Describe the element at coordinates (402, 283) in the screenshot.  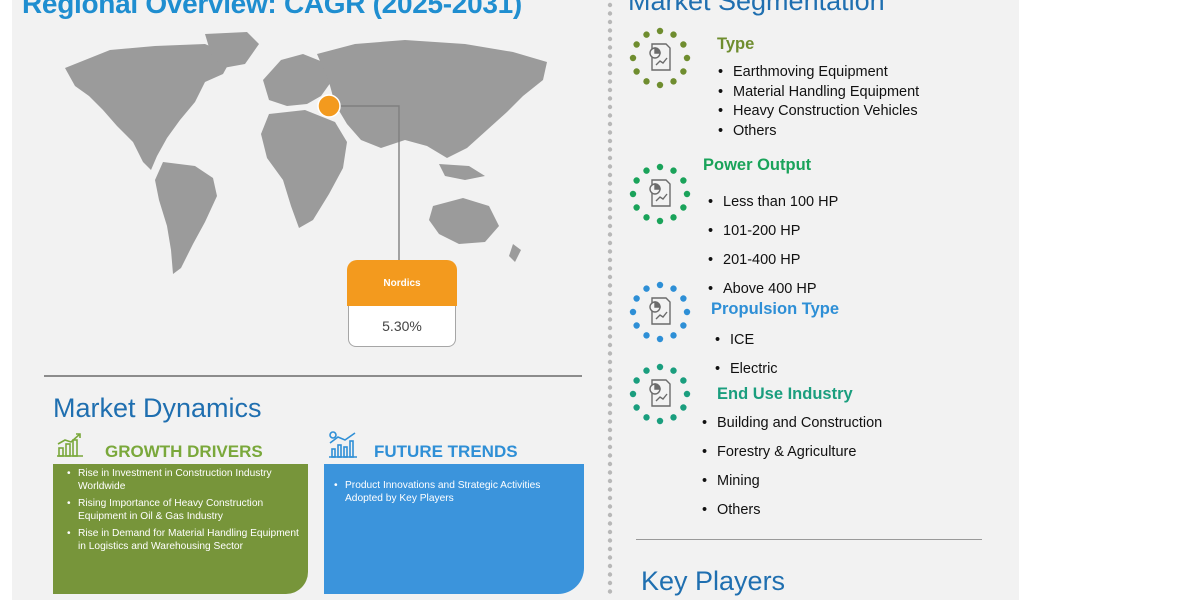
I see `nordics-label: Nordics` at that location.